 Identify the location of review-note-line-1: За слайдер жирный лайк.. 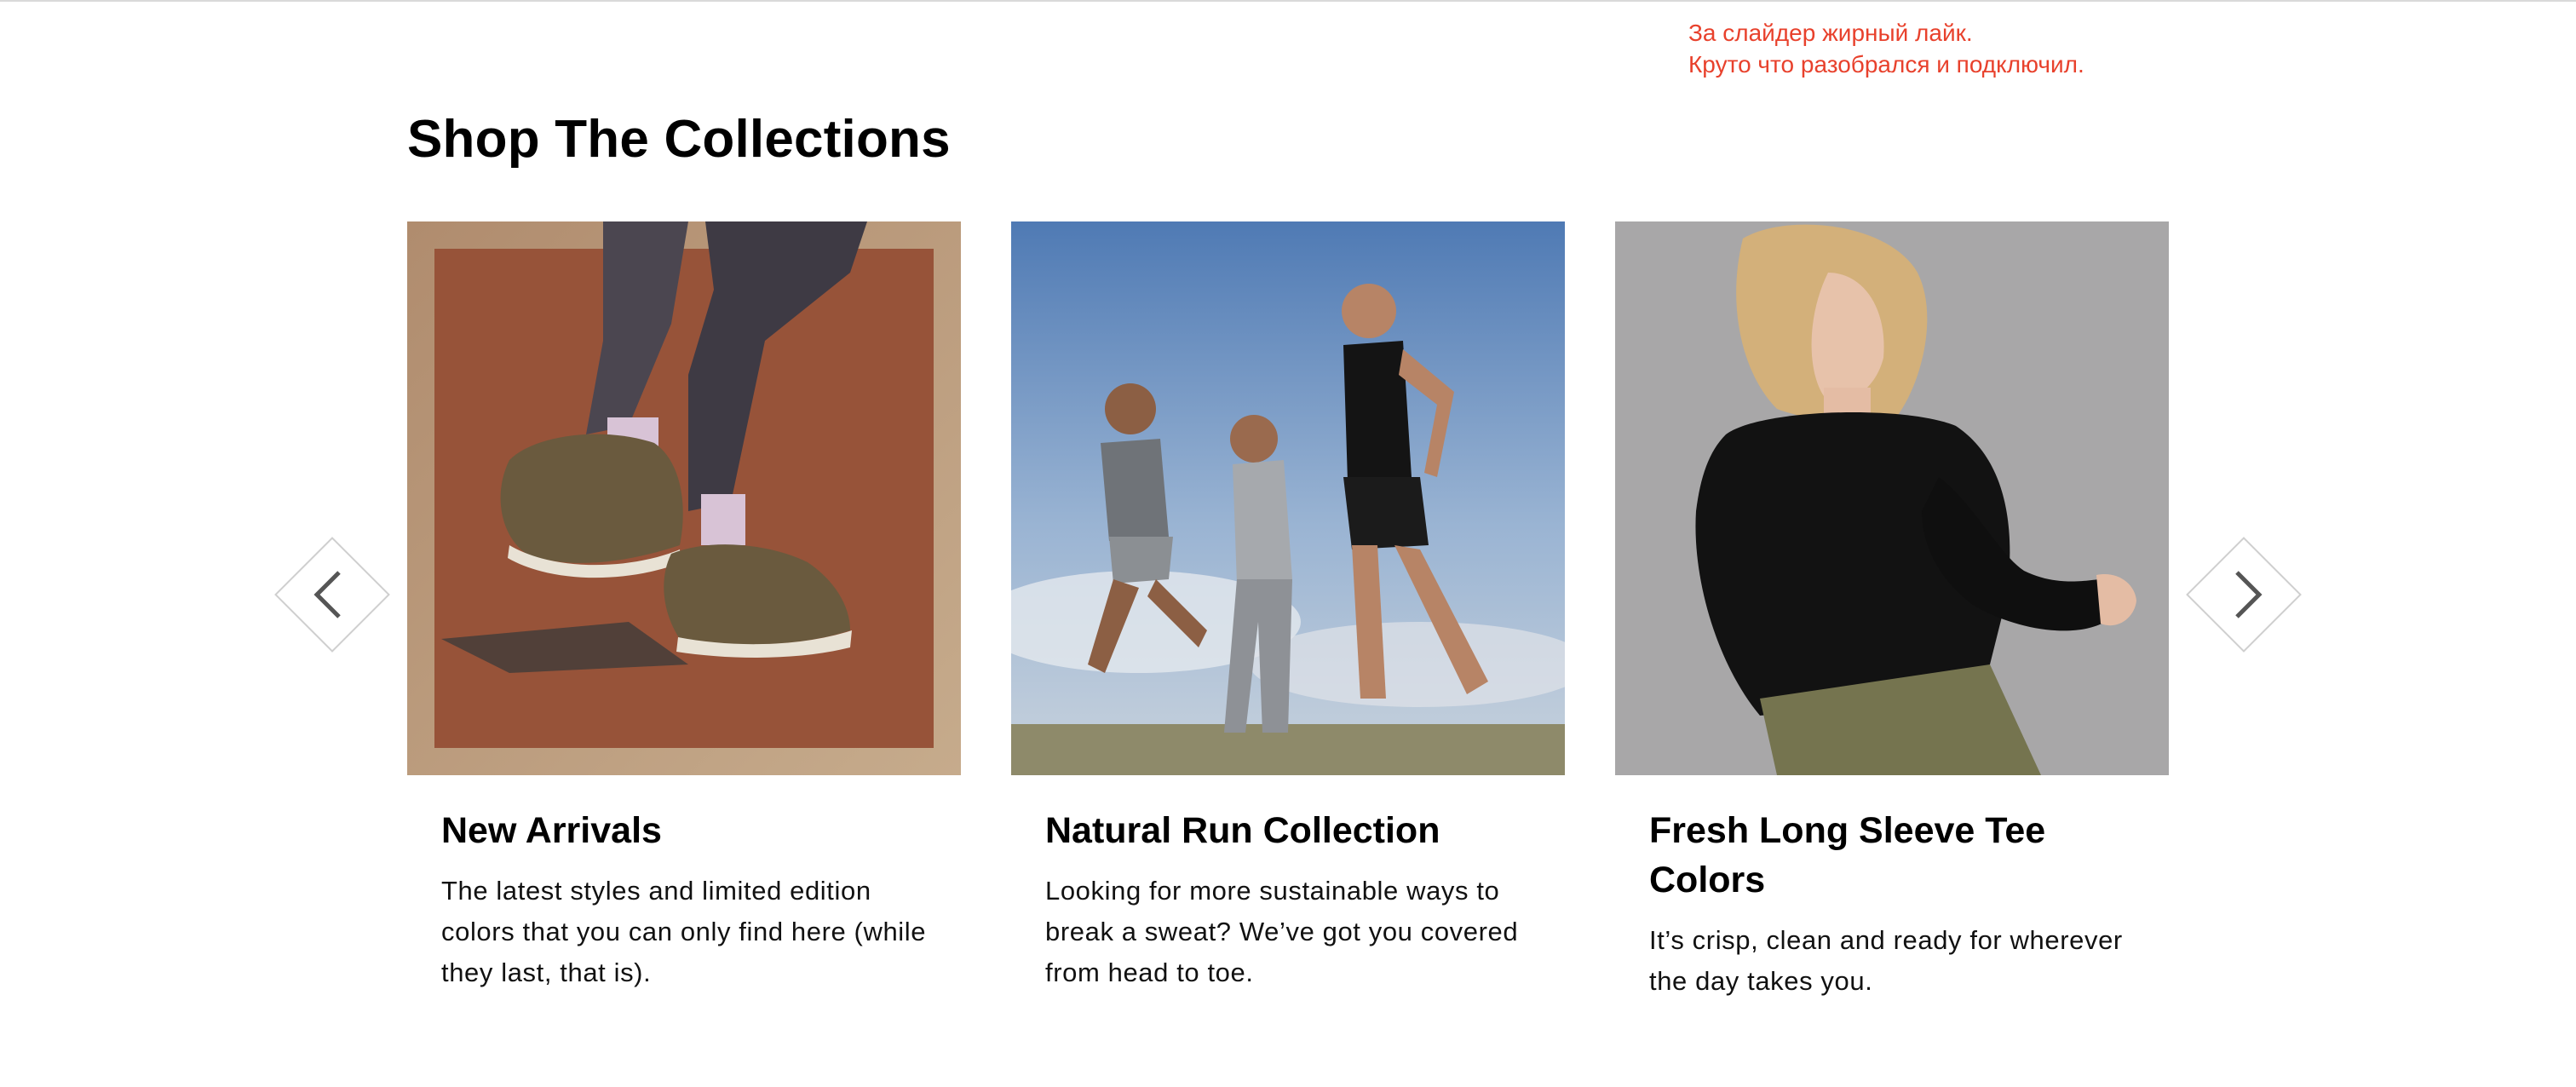
(1830, 33).